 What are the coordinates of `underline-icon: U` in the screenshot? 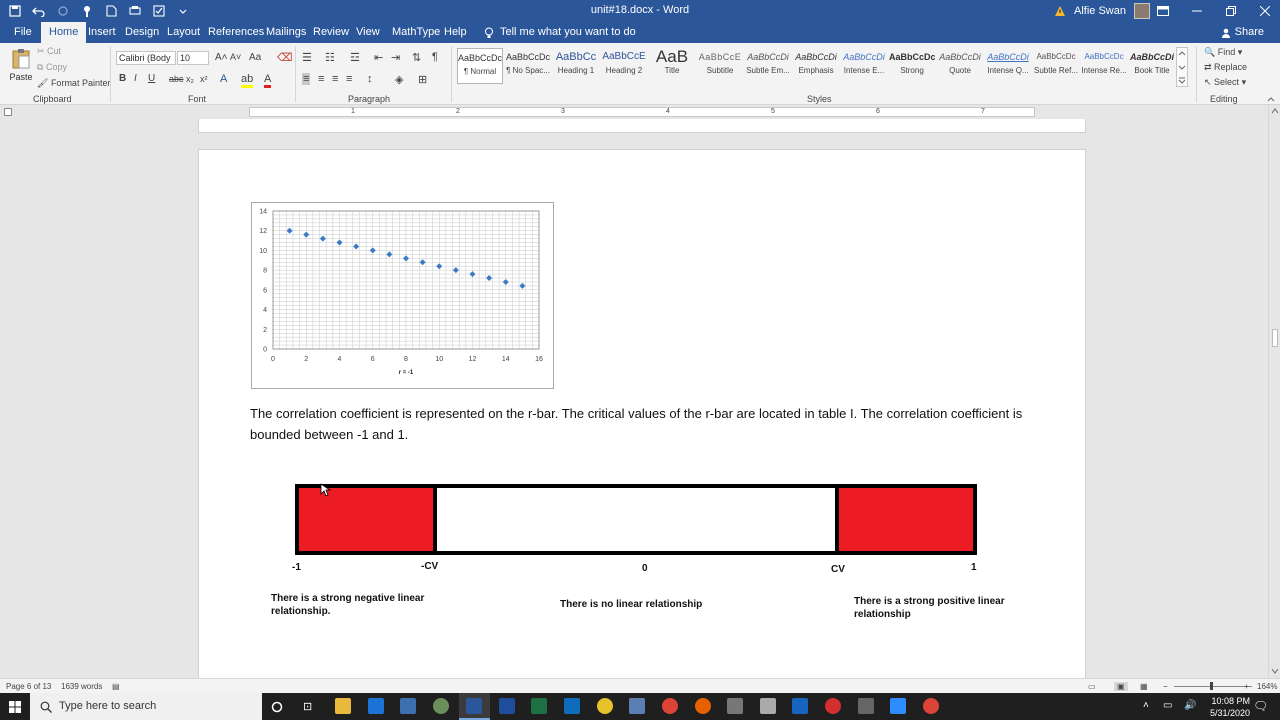 It's located at (151, 78).